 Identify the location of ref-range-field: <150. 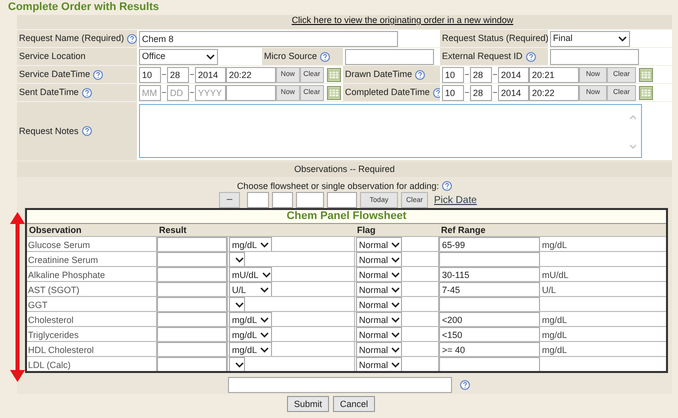
(489, 334).